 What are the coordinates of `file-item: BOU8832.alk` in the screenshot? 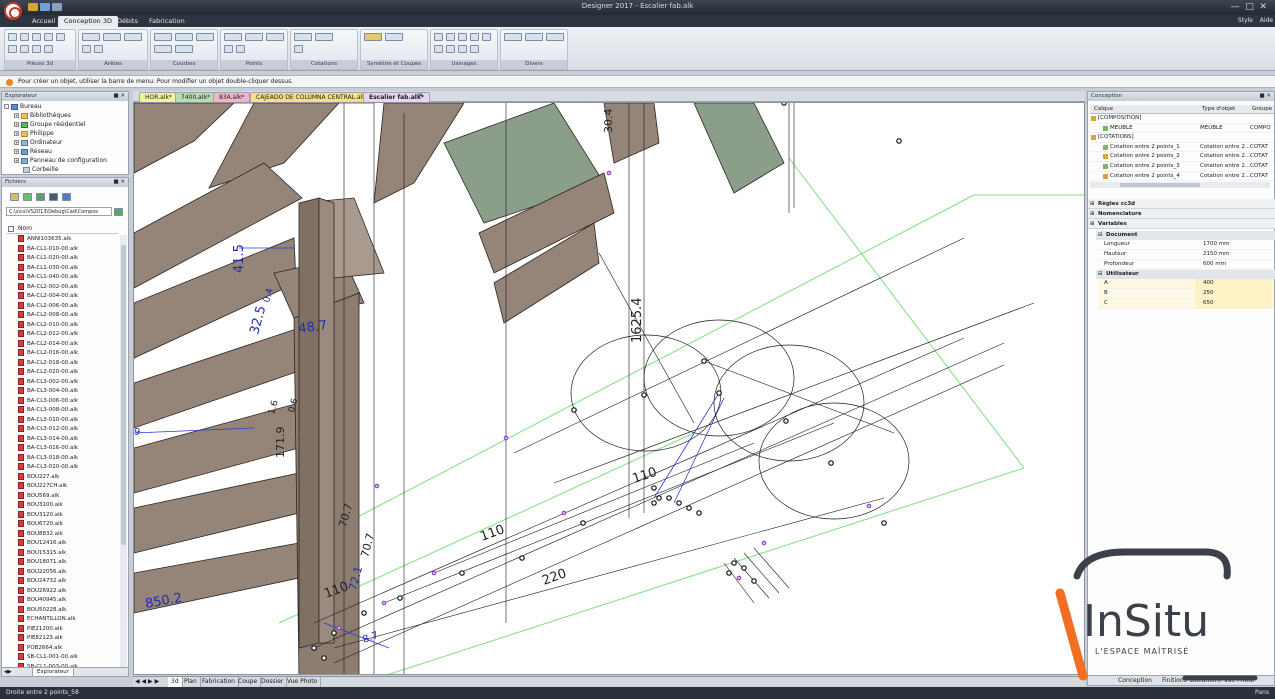 It's located at (40, 534).